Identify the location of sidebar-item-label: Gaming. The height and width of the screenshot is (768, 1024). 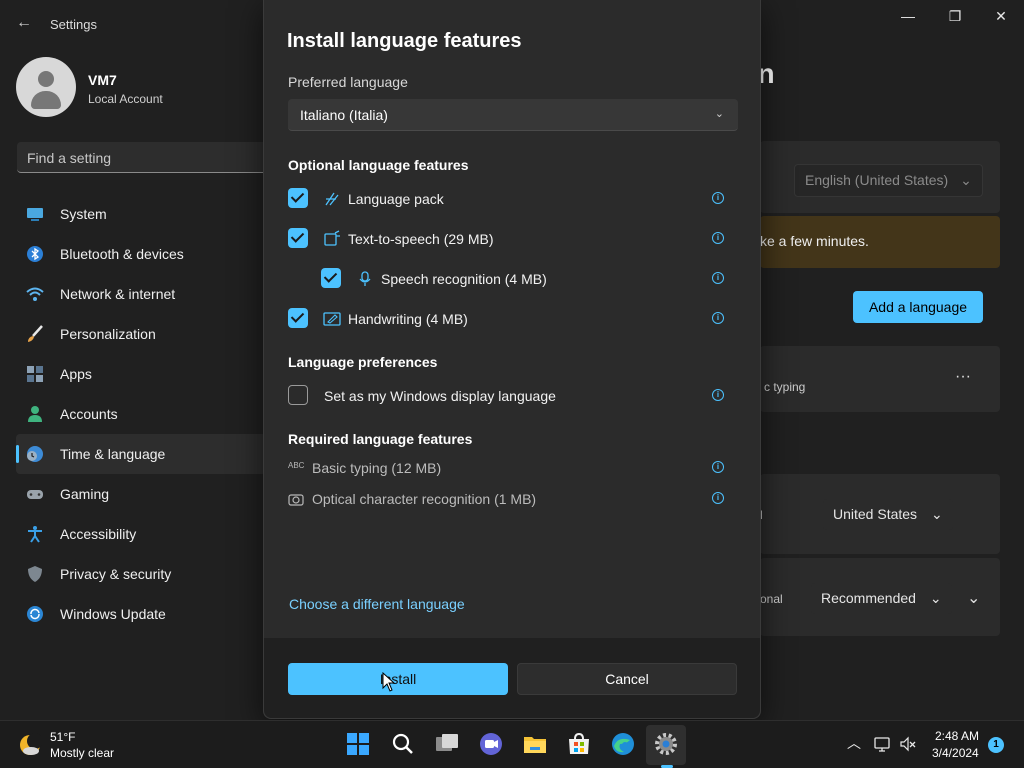
(85, 494).